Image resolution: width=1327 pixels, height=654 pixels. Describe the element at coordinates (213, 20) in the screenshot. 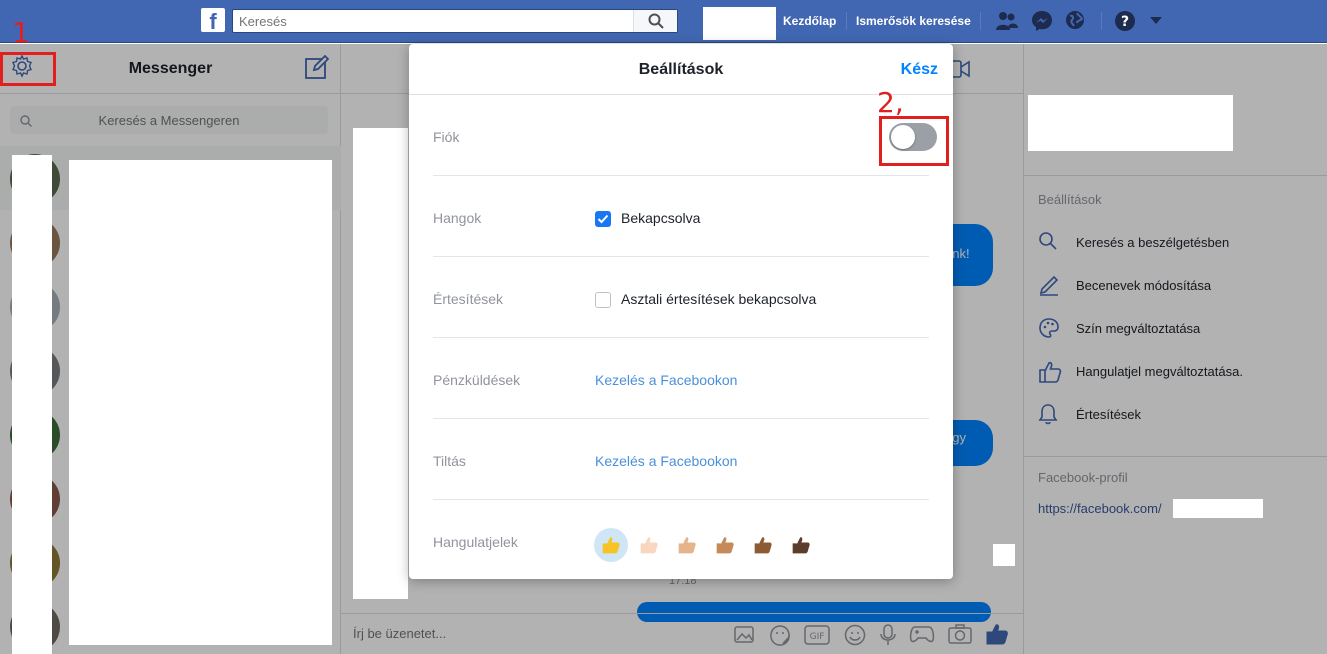

I see `facebook-logo: f` at that location.